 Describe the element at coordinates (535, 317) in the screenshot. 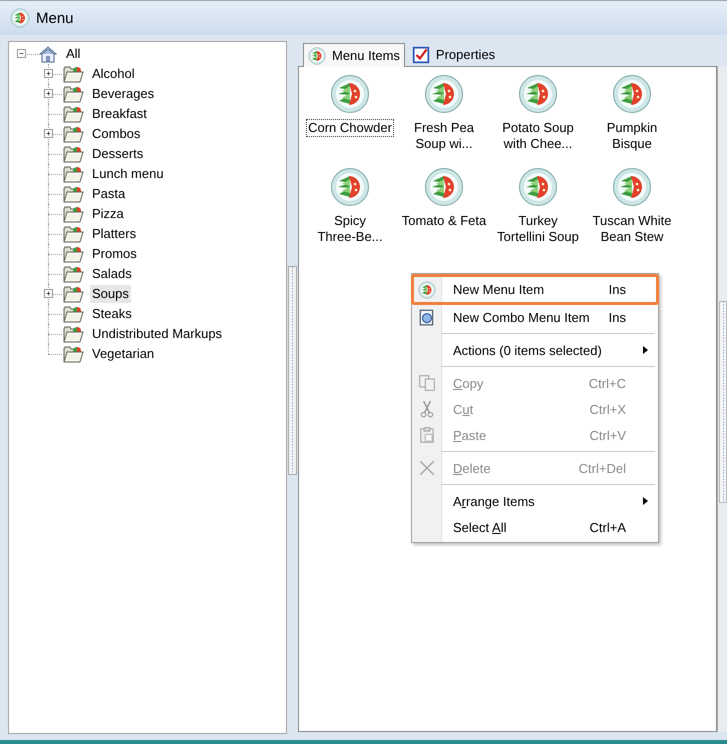

I see `menu-item: New Combo Menu Item Ins` at that location.